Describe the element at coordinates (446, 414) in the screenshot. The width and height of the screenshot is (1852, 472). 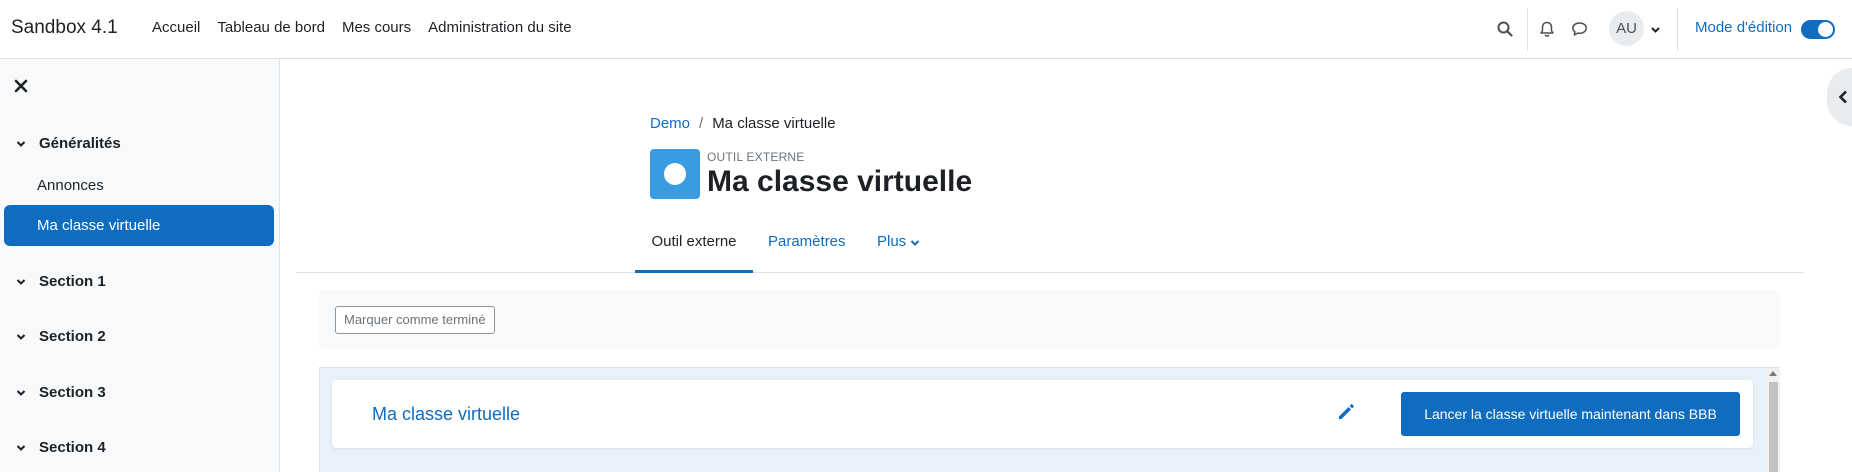
I see `bbb-room-title: Ma classe virtuelle` at that location.